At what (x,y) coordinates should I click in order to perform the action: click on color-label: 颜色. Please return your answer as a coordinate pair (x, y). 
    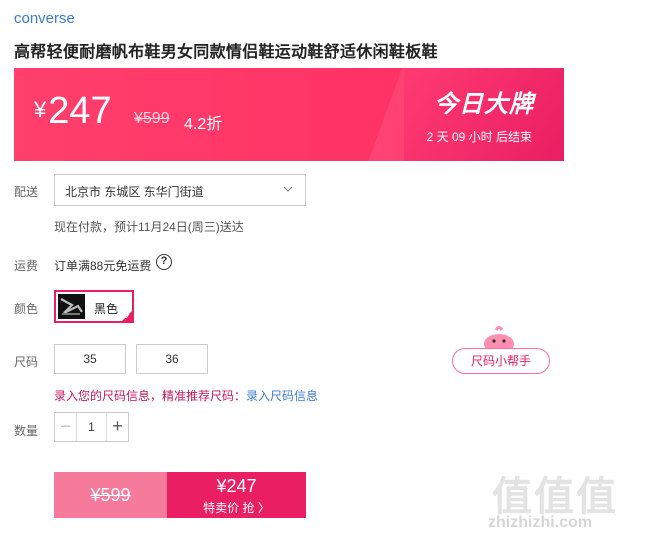
    Looking at the image, I should click on (26, 309).